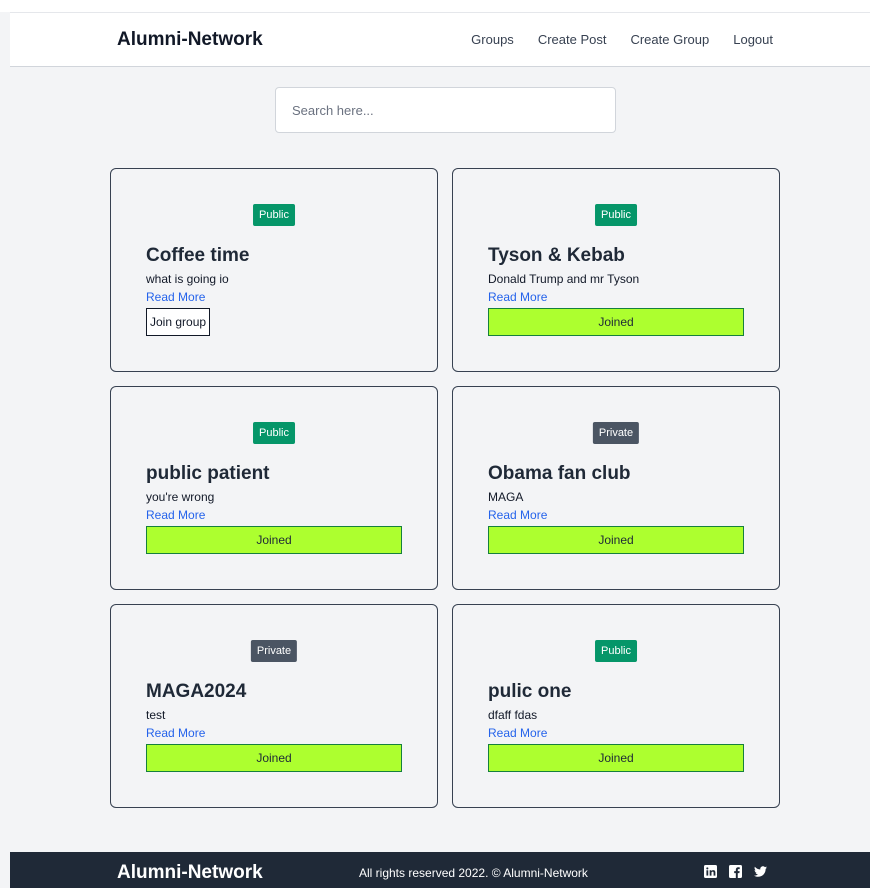  What do you see at coordinates (198, 255) in the screenshot?
I see `group-title: Coffee time` at bounding box center [198, 255].